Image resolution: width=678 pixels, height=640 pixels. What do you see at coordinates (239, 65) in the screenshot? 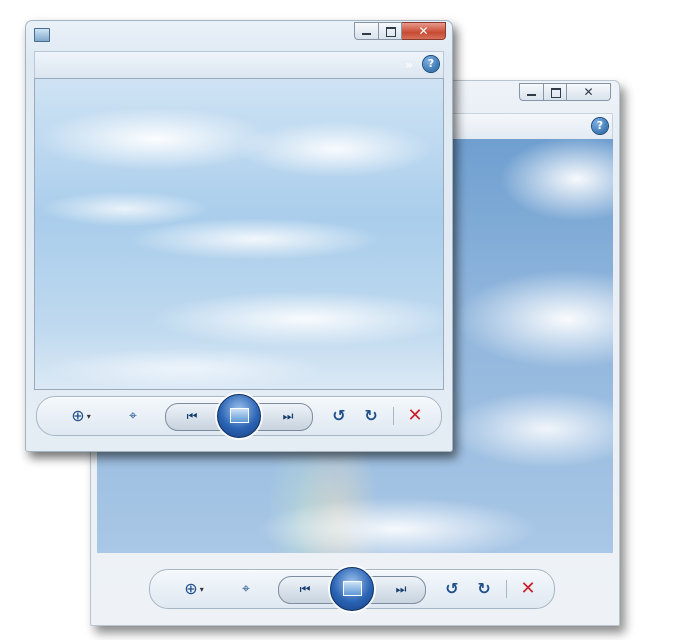
I see `command-bar: » ?` at bounding box center [239, 65].